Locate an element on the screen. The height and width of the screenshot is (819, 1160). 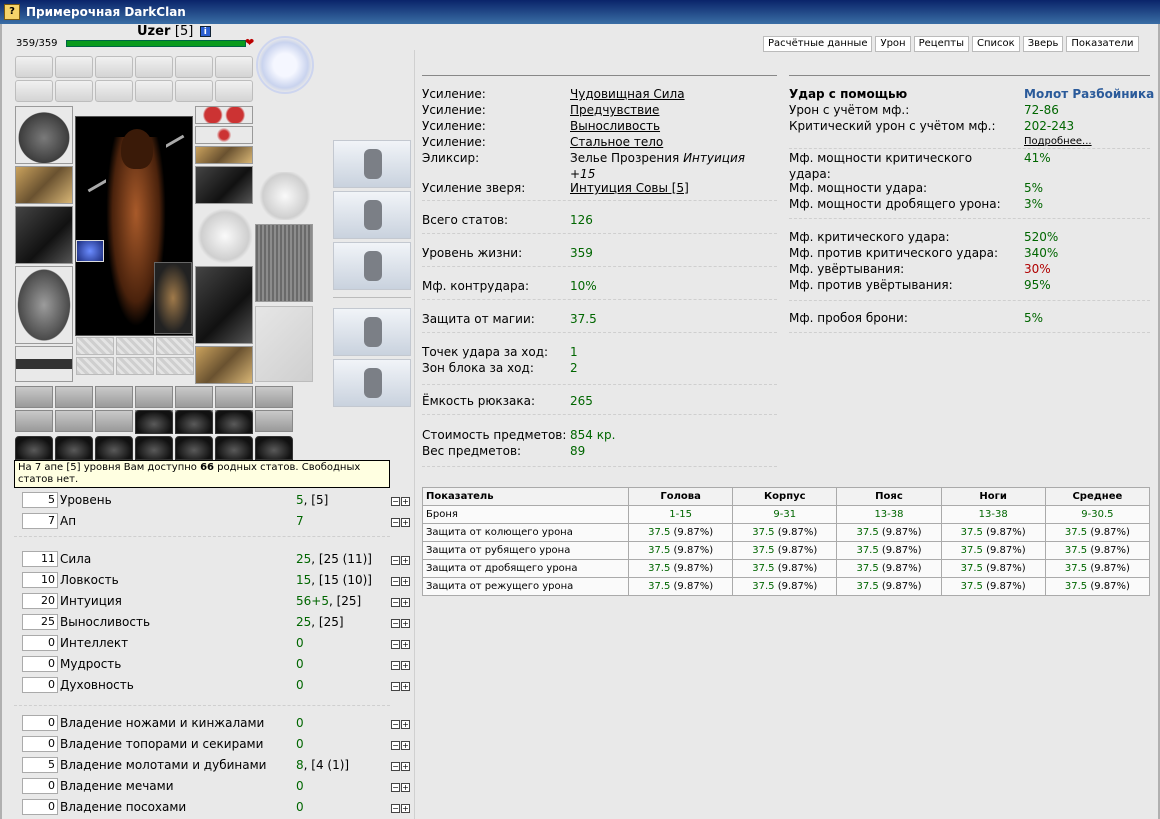
bracers-slot is located at coordinates (44, 185).